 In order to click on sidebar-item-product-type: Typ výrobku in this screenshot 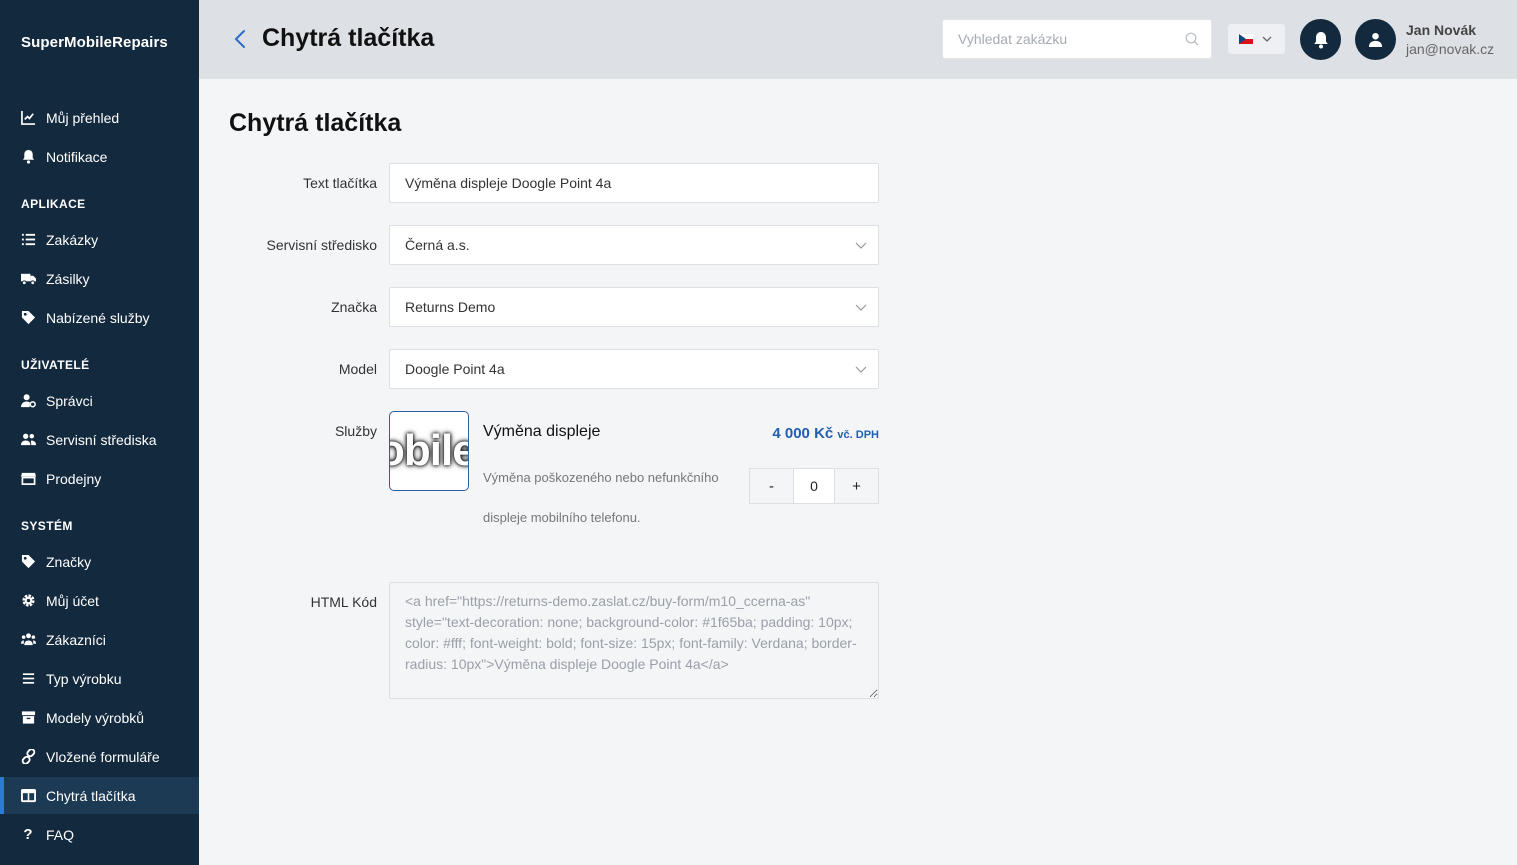, I will do `click(99, 678)`.